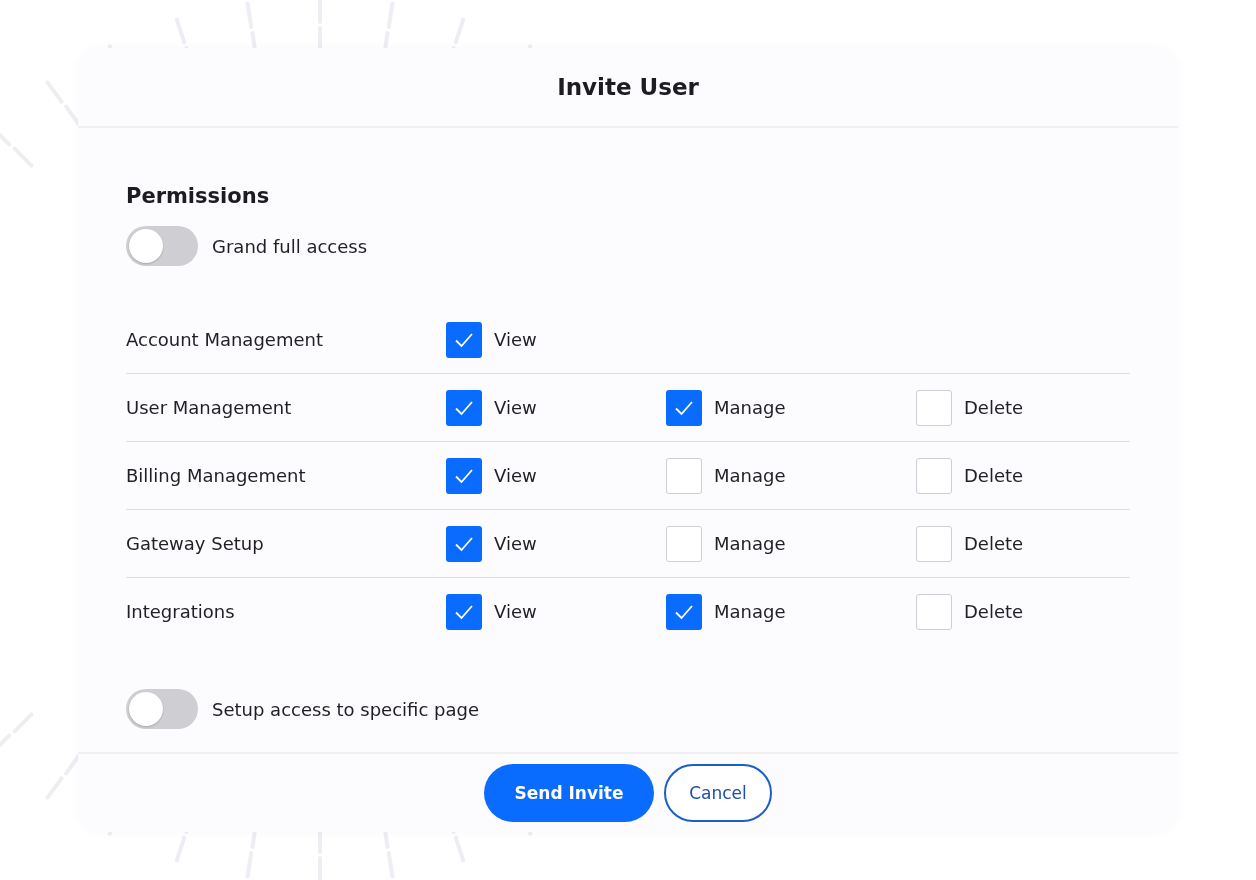  What do you see at coordinates (209, 407) in the screenshot?
I see `permission-name: User Management` at bounding box center [209, 407].